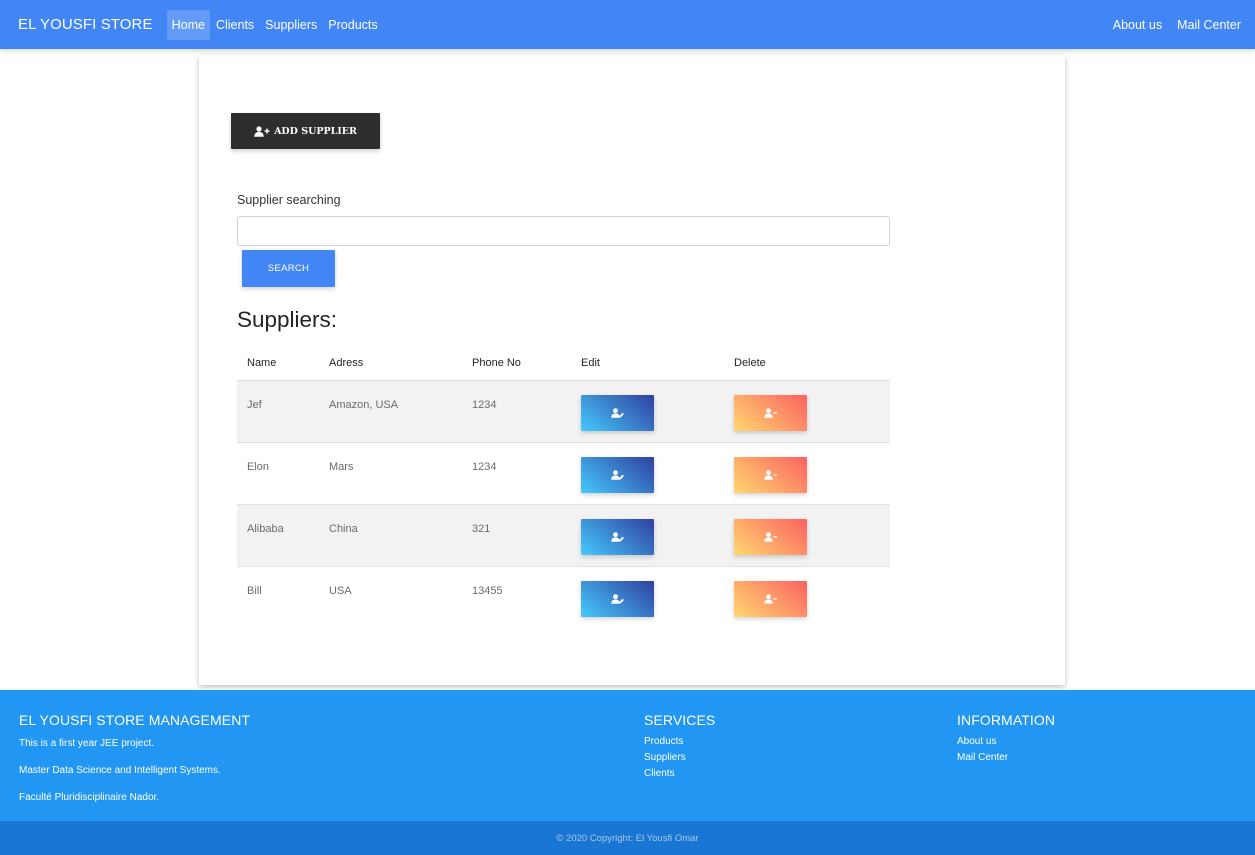  I want to click on column-header-address: Adress, so click(346, 362).